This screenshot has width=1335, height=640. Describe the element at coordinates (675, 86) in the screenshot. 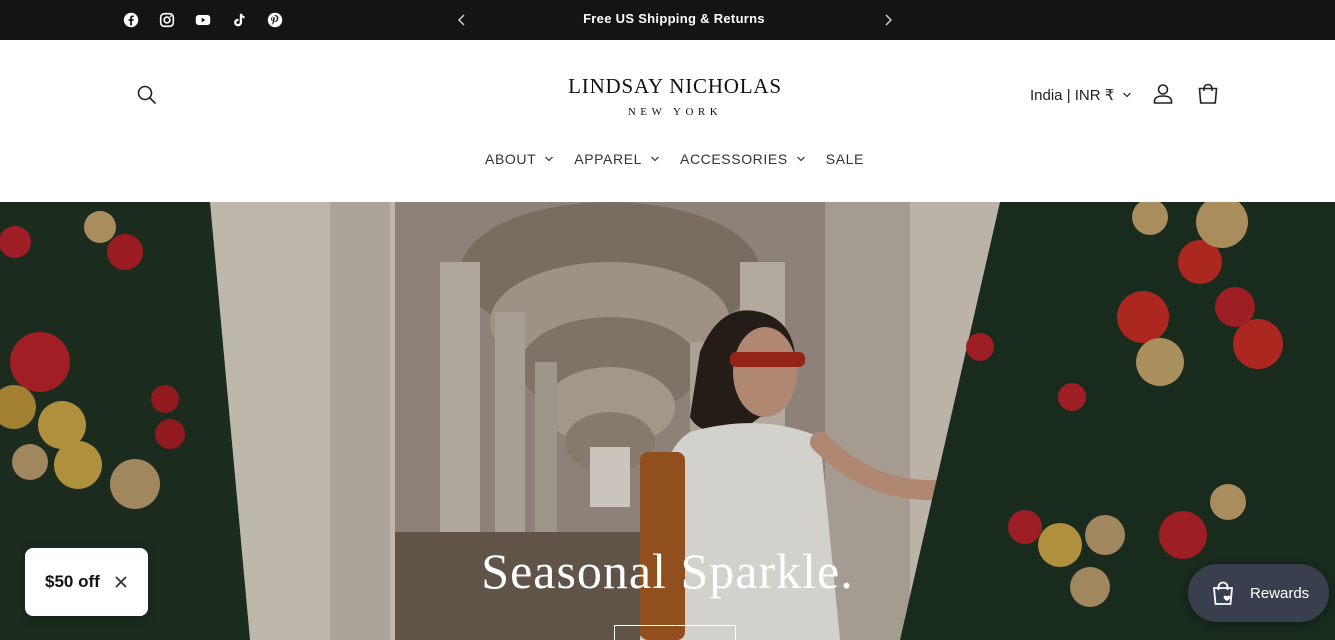

I see `logo-wordmark: LINDSAY NICHOLAS` at that location.